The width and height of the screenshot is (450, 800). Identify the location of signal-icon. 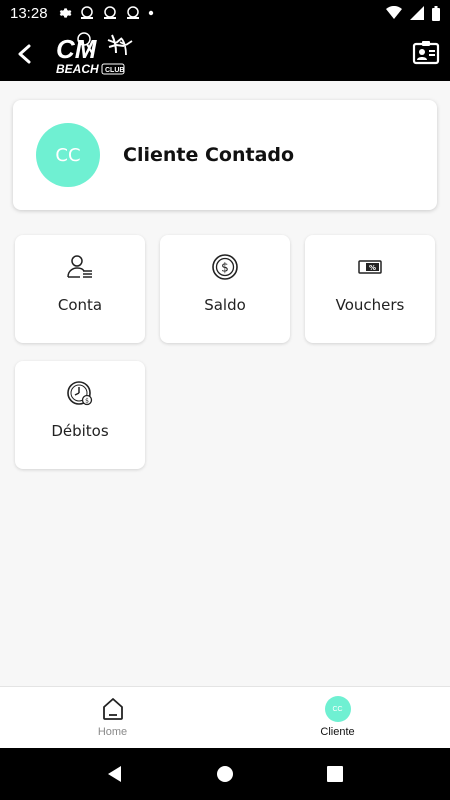
(417, 13).